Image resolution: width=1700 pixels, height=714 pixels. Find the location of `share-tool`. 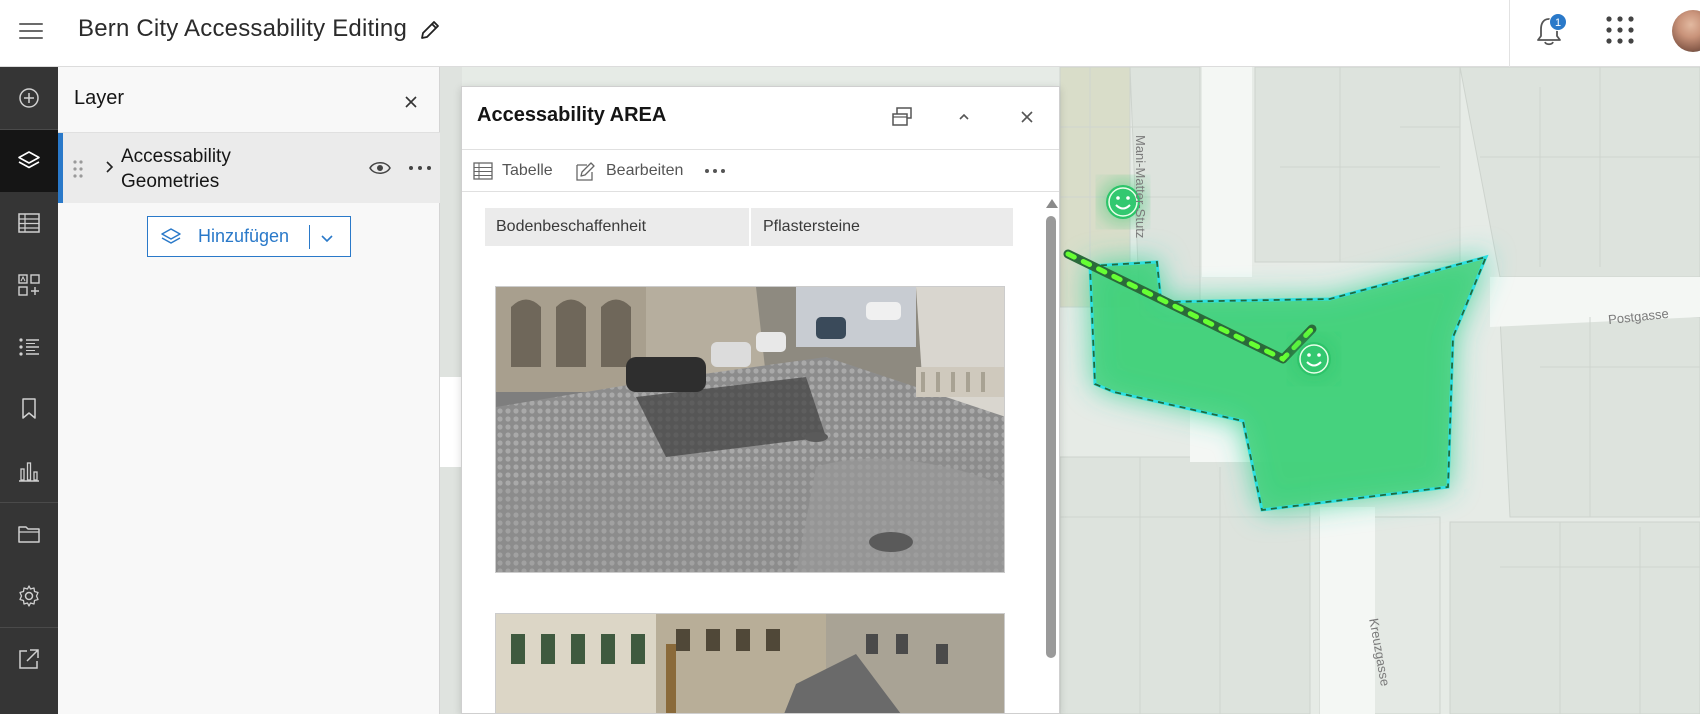

share-tool is located at coordinates (29, 659).